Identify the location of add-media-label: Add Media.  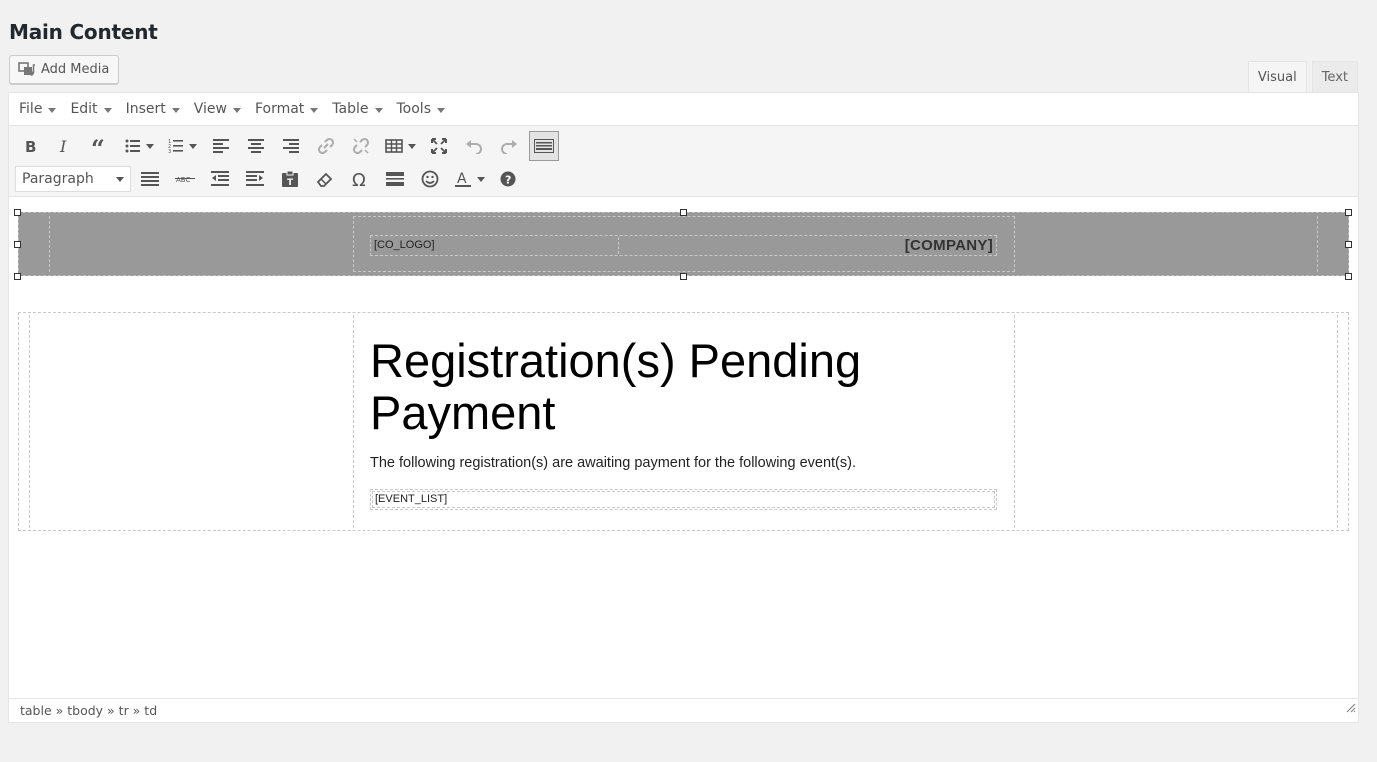
(75, 69).